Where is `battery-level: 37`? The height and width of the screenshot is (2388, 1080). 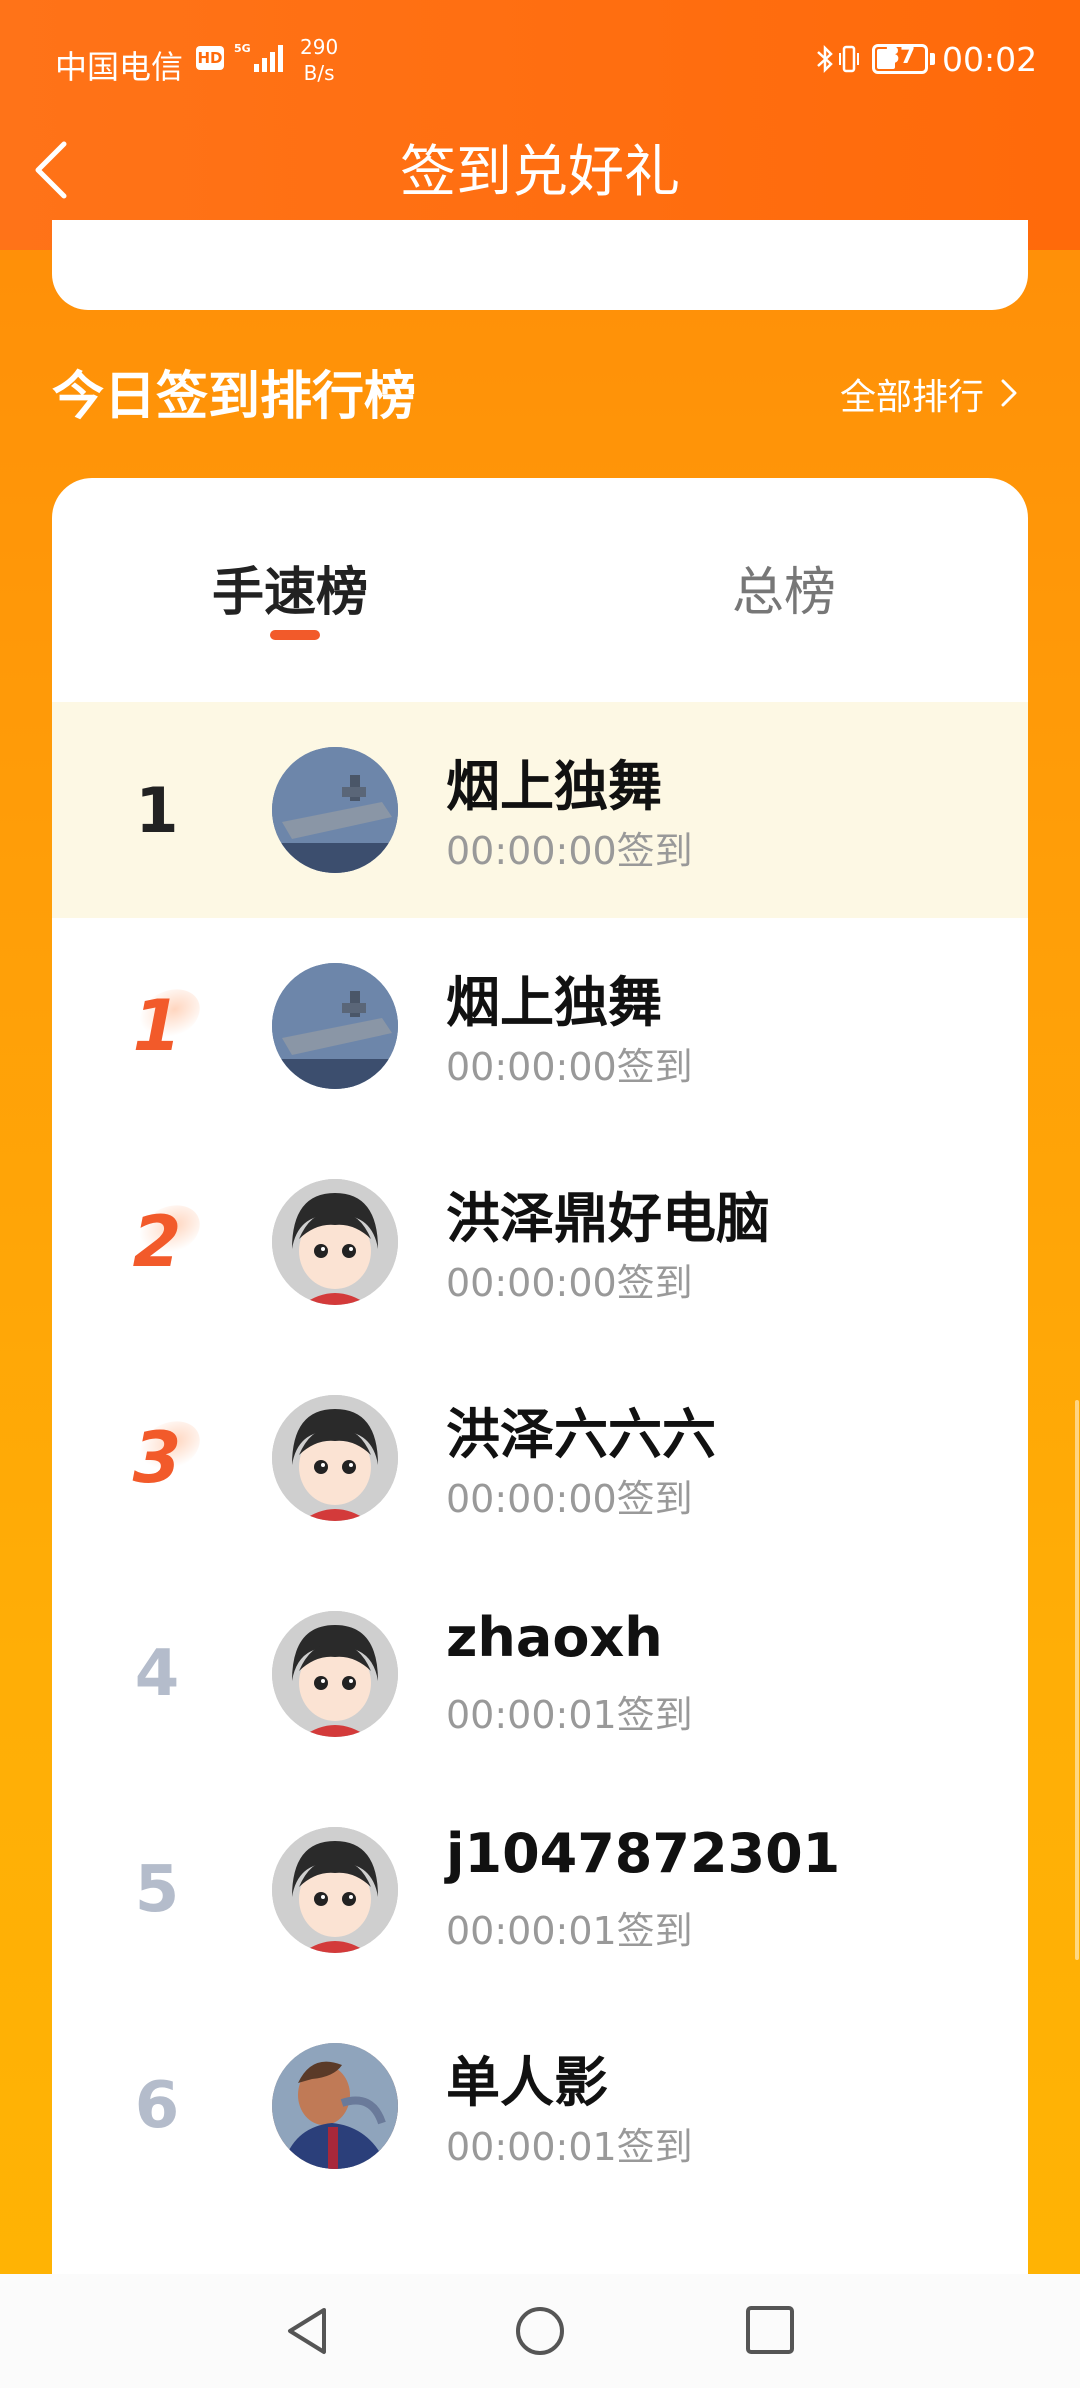 battery-level: 37 is located at coordinates (900, 56).